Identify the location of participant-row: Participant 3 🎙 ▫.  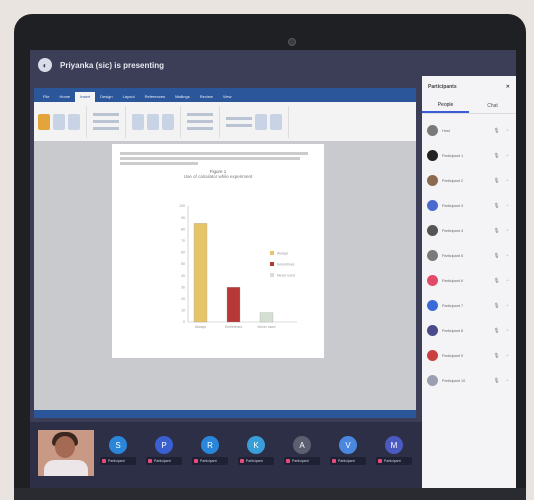
(469, 205).